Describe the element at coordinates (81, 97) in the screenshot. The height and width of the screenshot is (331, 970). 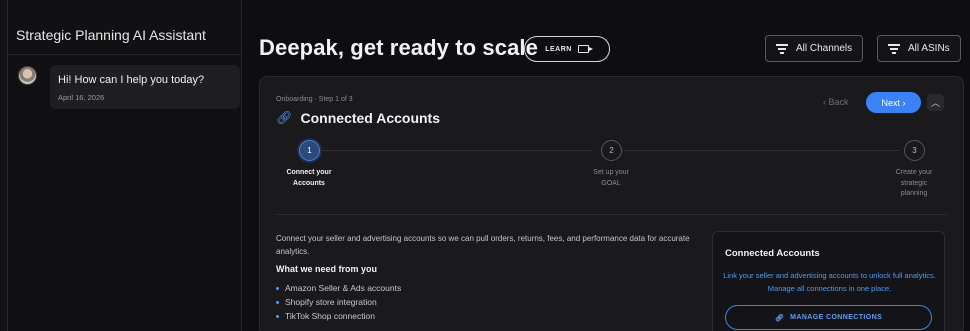
I see `chat-item-date: April 16, 2026` at that location.